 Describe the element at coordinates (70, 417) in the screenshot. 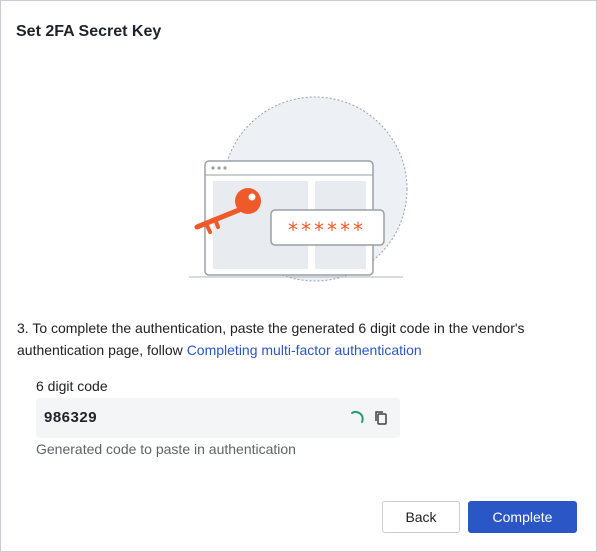

I see `code-value: 986329` at that location.